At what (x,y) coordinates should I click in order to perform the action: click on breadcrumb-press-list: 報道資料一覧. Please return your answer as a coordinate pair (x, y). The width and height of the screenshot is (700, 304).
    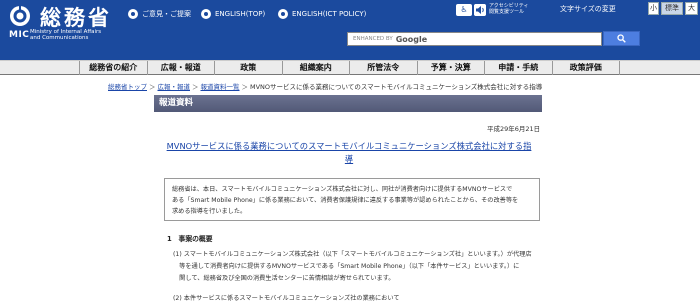
    Looking at the image, I should click on (220, 87).